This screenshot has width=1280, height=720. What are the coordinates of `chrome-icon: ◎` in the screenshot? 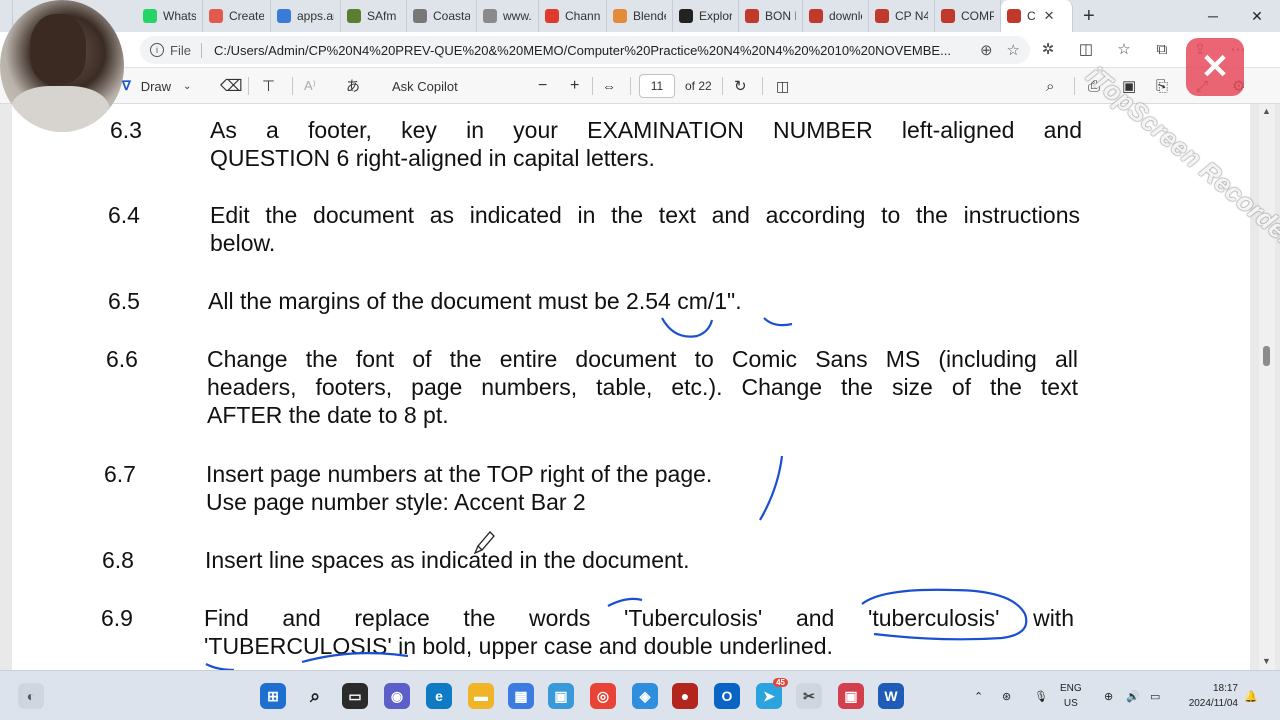 It's located at (603, 696).